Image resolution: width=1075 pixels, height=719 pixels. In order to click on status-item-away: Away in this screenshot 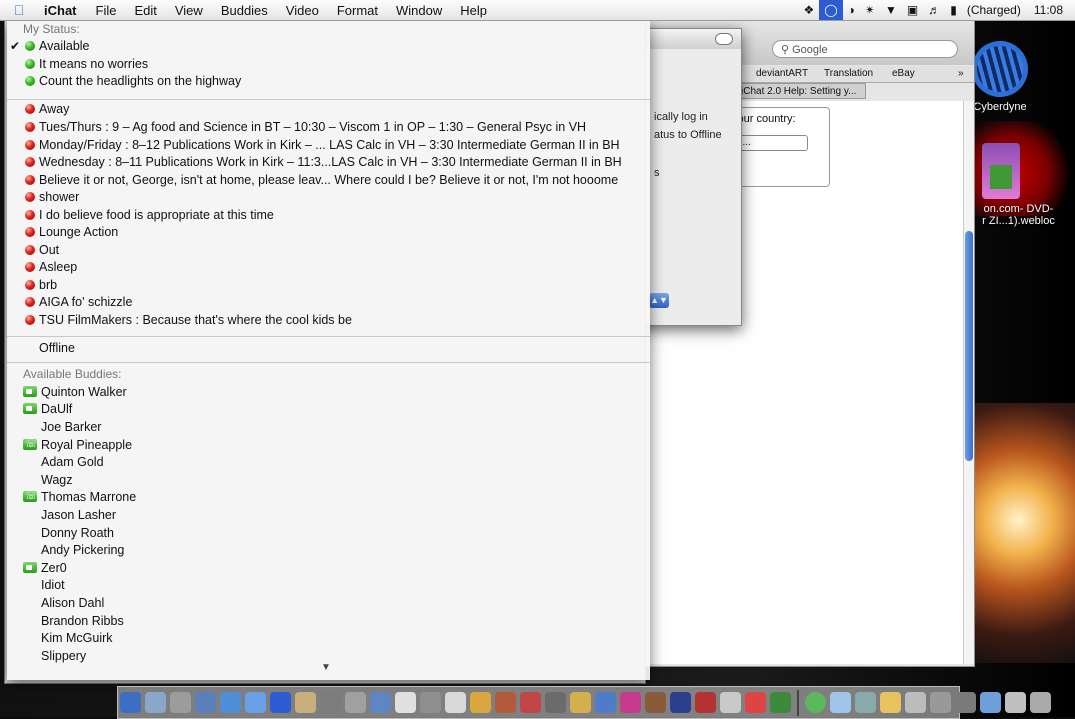, I will do `click(328, 109)`.